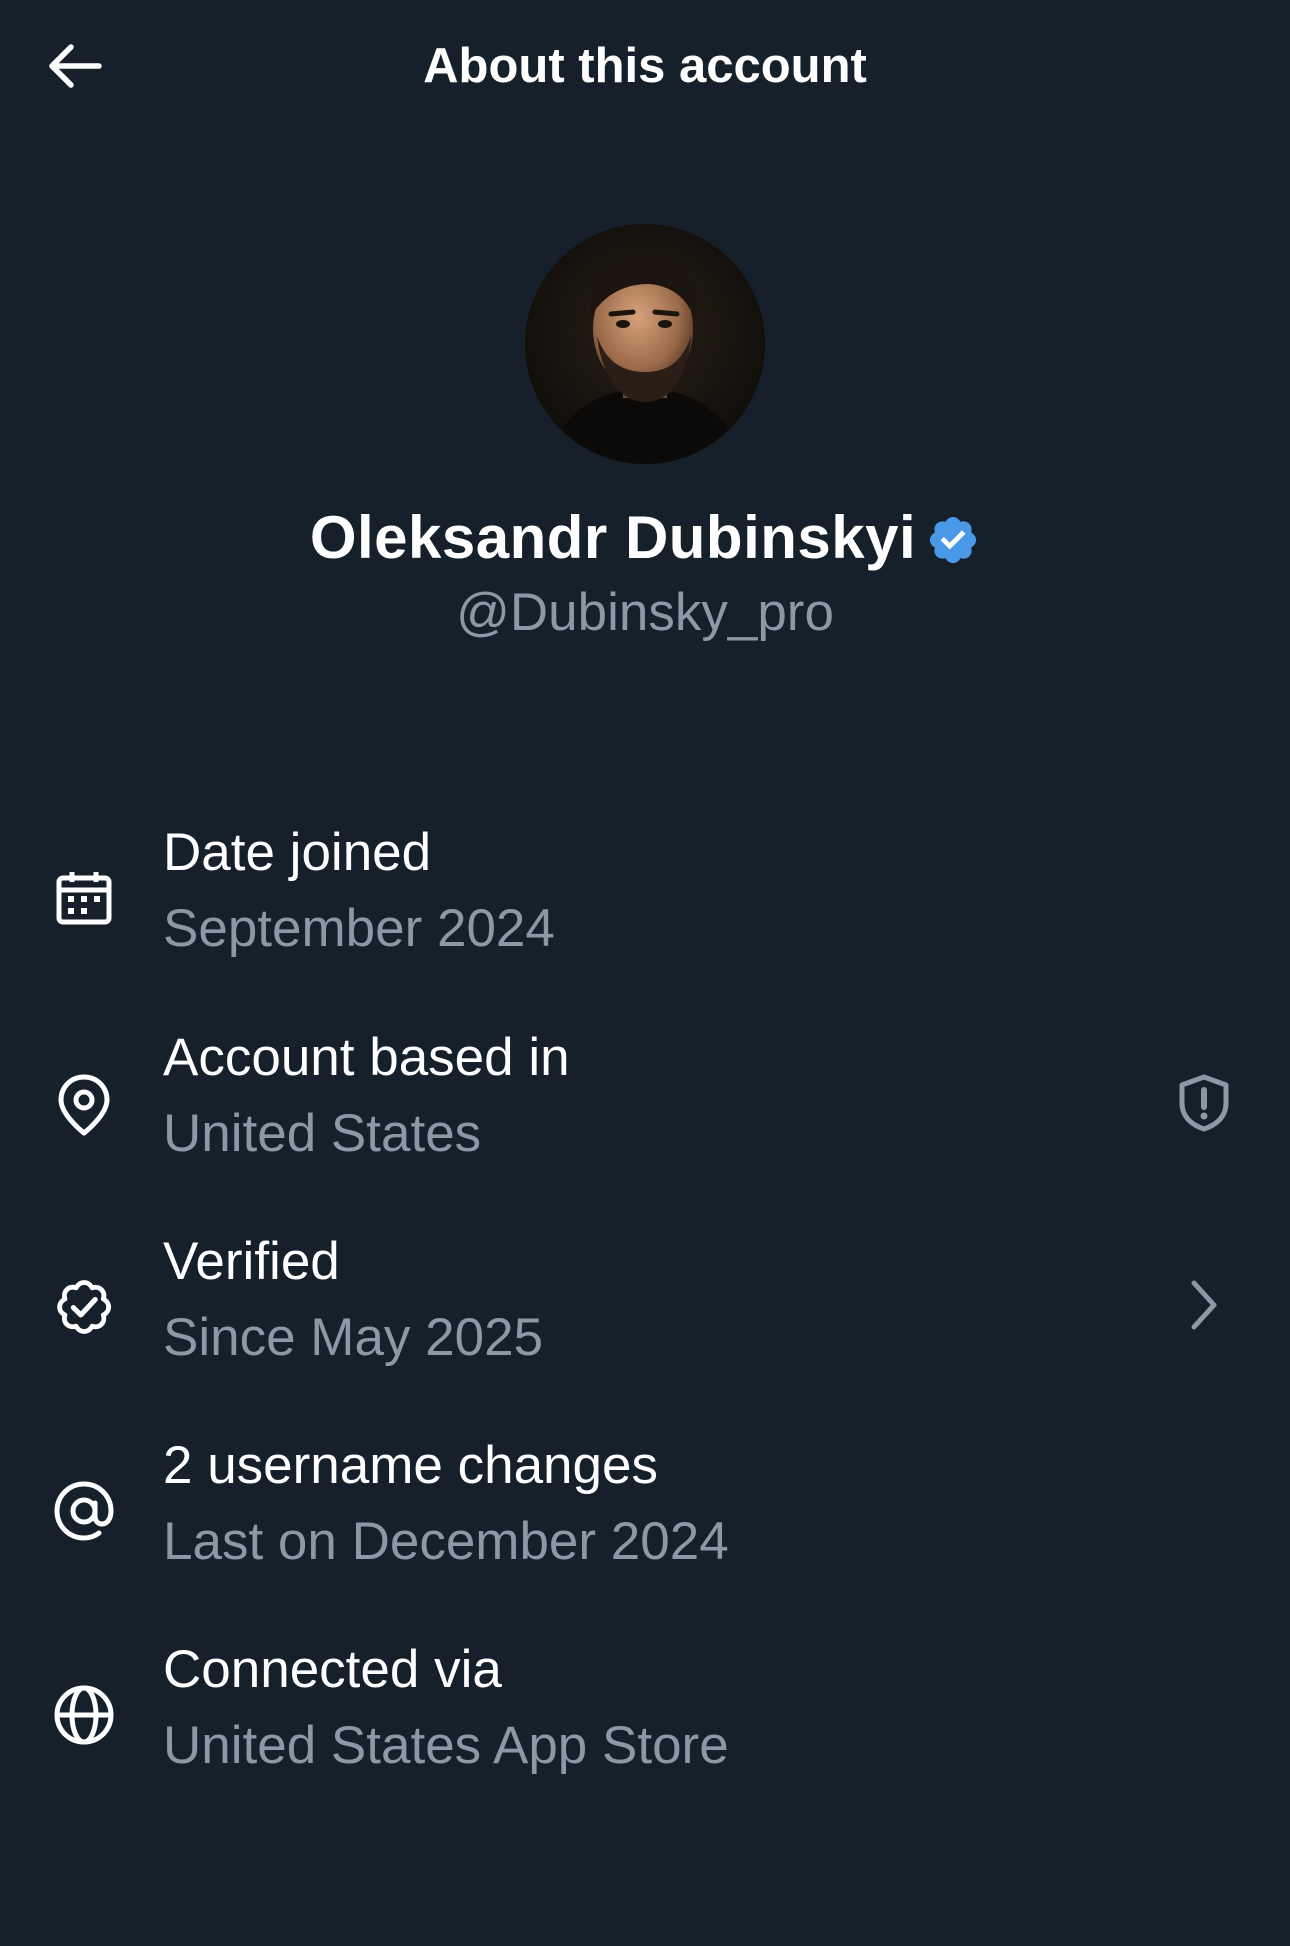  What do you see at coordinates (84, 1105) in the screenshot?
I see `location-pin-icon` at bounding box center [84, 1105].